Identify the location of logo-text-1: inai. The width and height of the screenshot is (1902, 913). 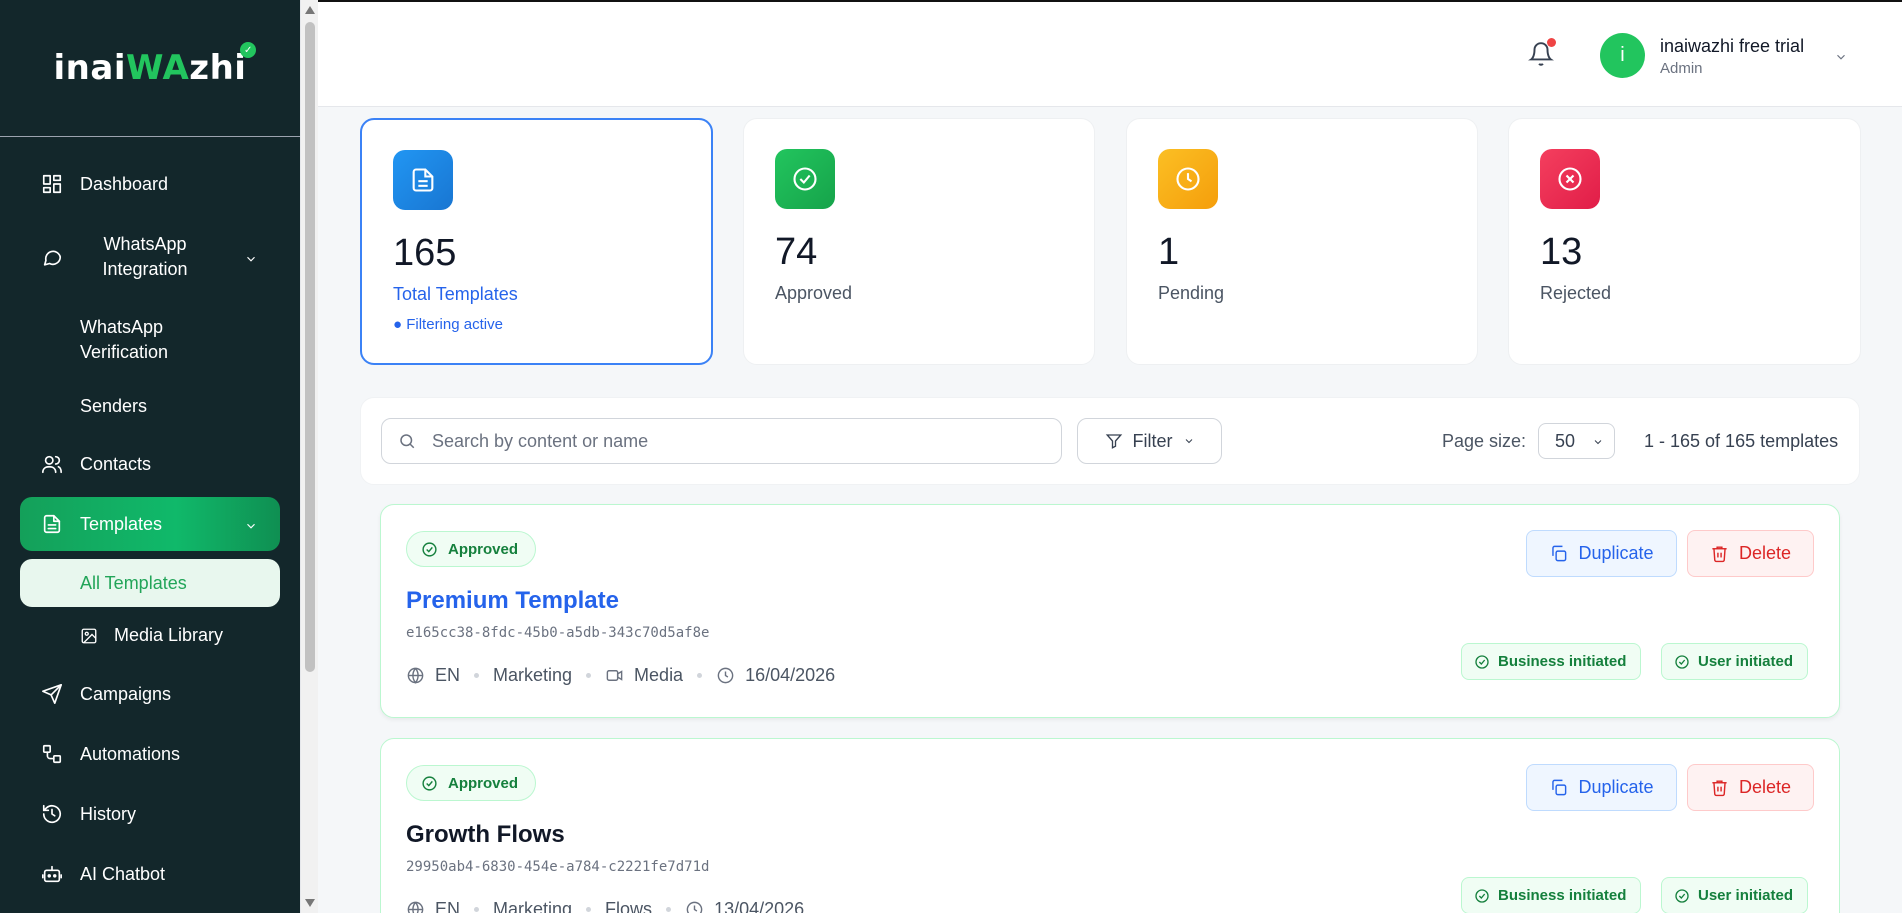
(89, 68).